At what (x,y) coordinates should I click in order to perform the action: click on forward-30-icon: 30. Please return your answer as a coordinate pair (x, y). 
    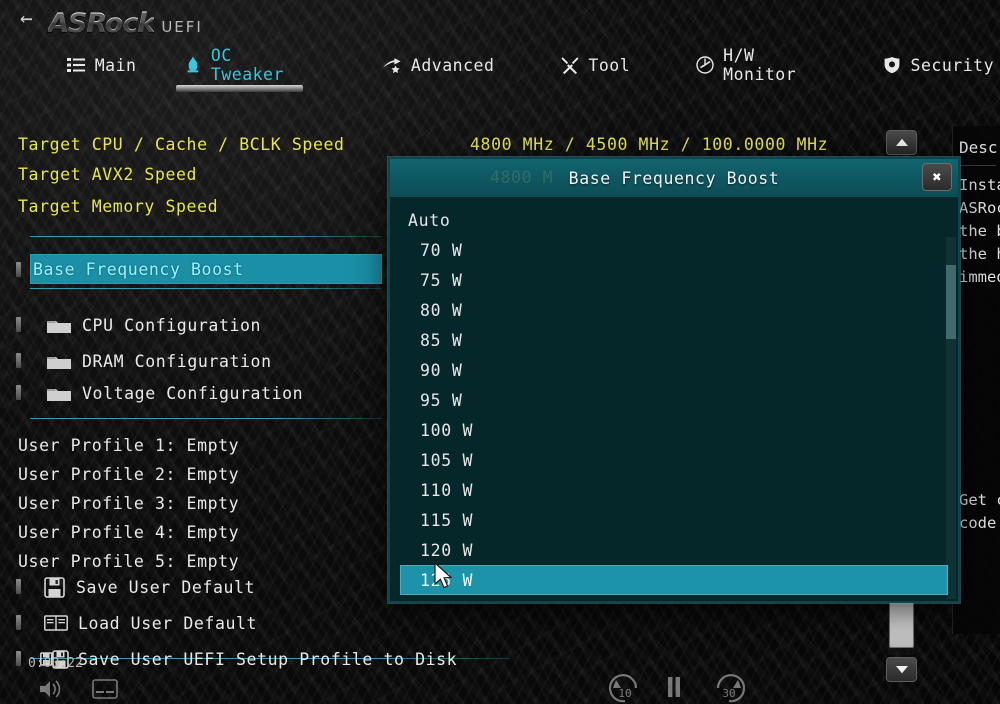
    Looking at the image, I should click on (729, 688).